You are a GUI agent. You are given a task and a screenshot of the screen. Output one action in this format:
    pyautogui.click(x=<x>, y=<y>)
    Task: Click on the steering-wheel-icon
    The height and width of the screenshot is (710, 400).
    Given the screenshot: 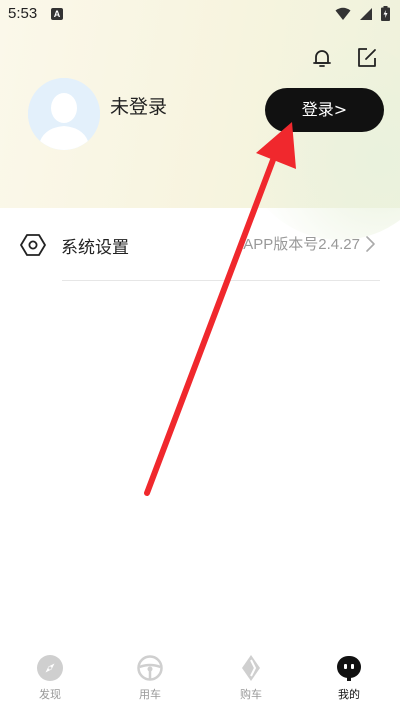 What is the action you would take?
    pyautogui.click(x=150, y=668)
    